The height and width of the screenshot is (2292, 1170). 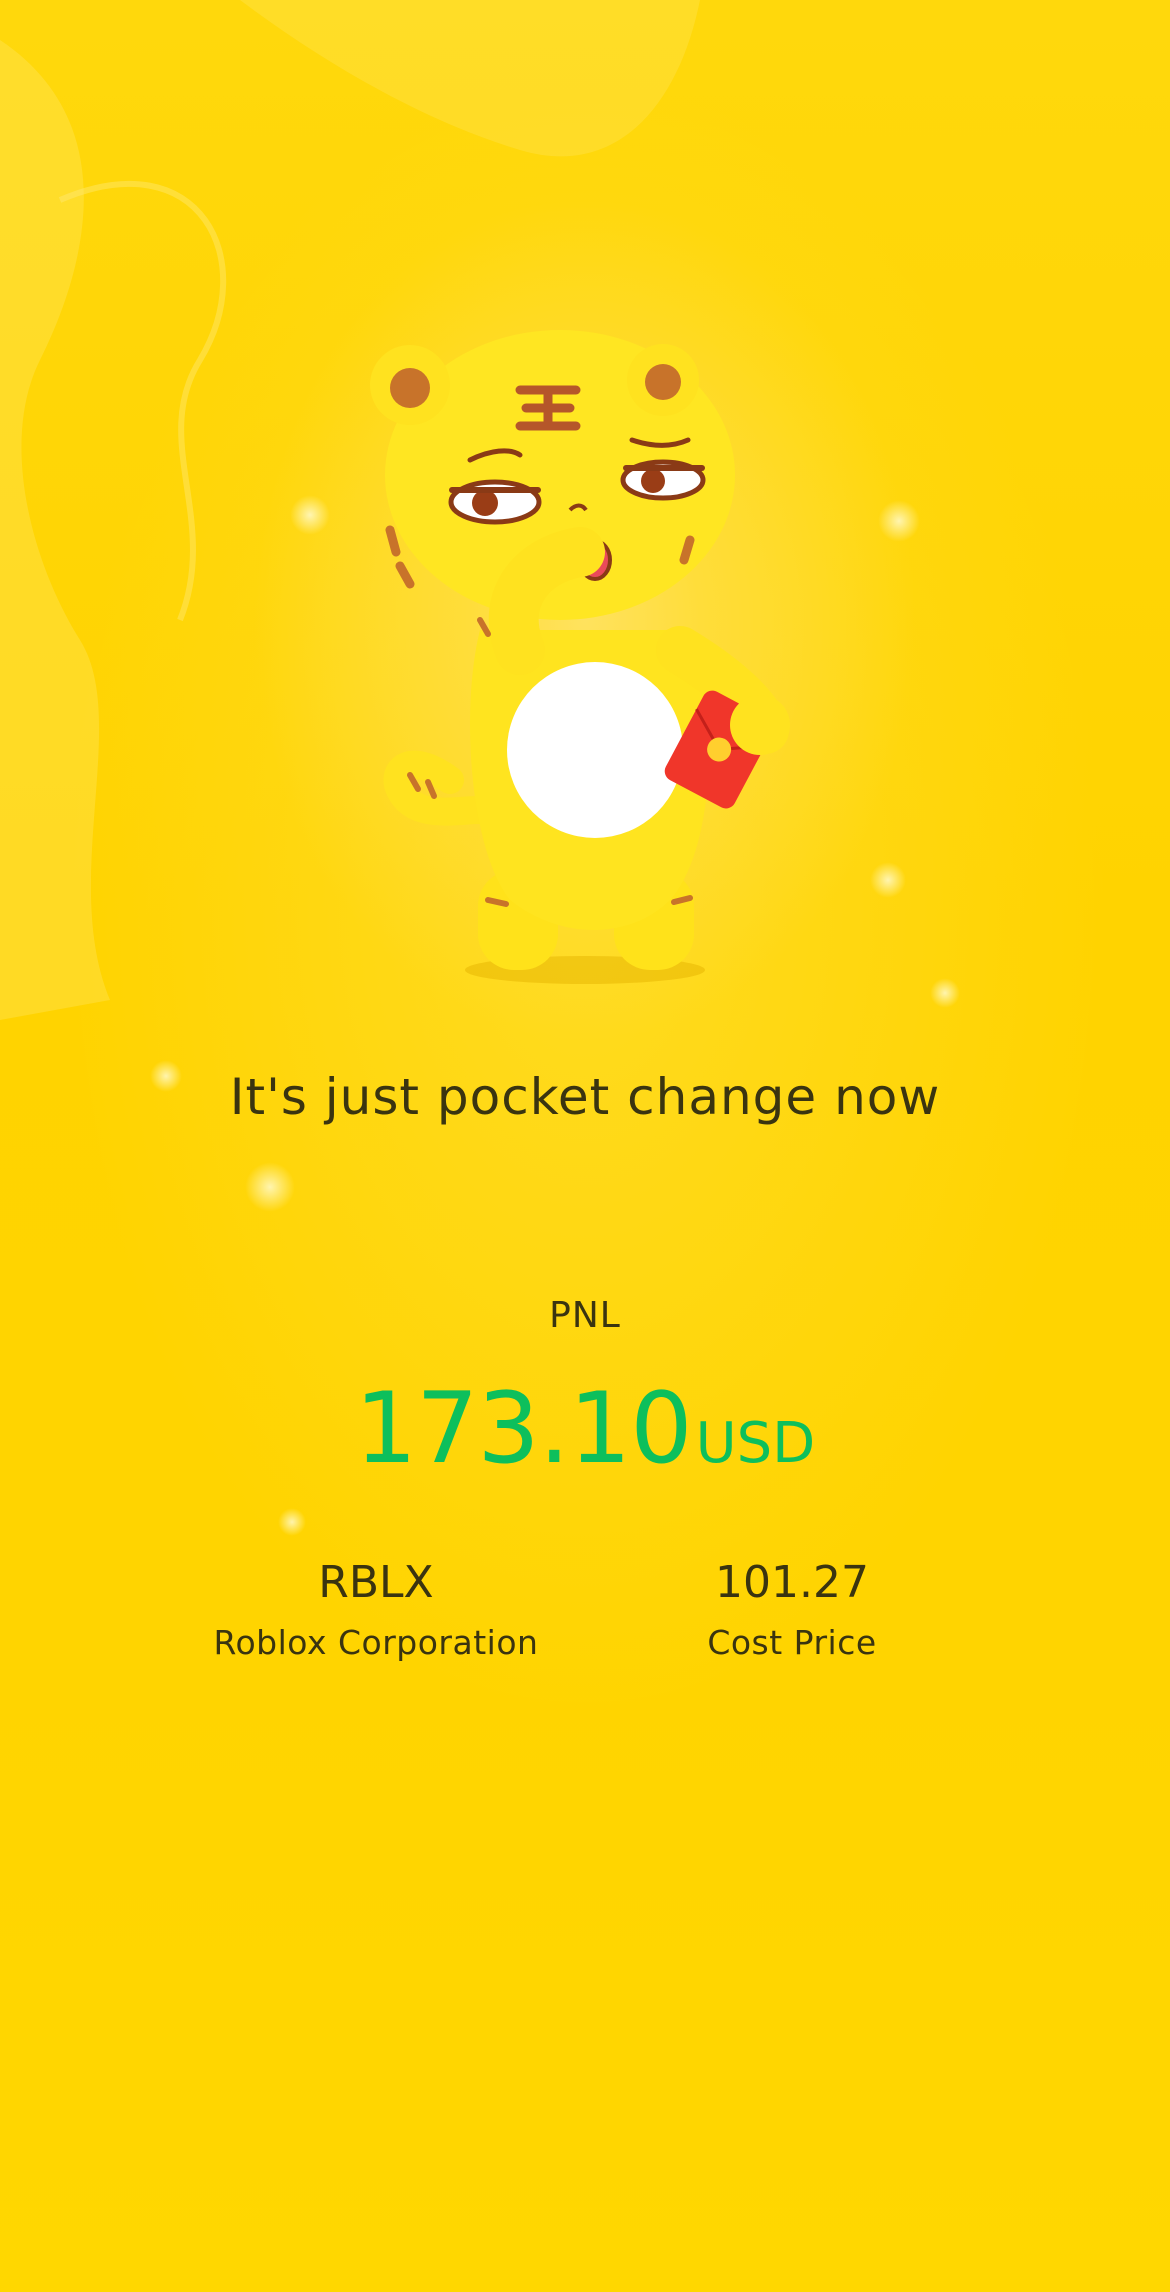 What do you see at coordinates (792, 1582) in the screenshot?
I see `cost-price-value: 101.27` at bounding box center [792, 1582].